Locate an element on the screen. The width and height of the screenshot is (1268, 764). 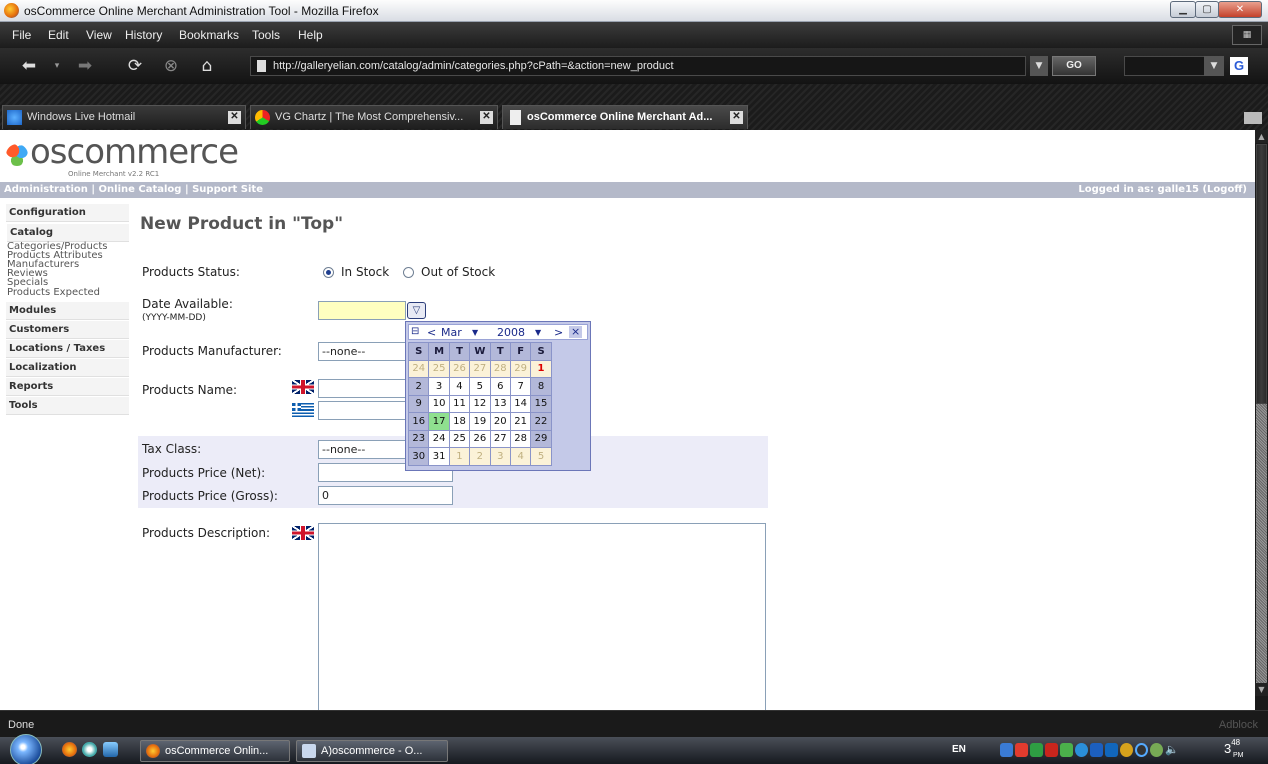
start-button is located at coordinates (26, 749).